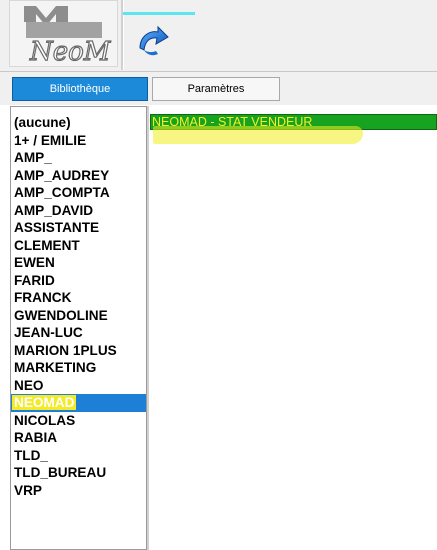 This screenshot has height=550, width=437. What do you see at coordinates (78, 123) in the screenshot?
I see `list-item: (aucune)` at bounding box center [78, 123].